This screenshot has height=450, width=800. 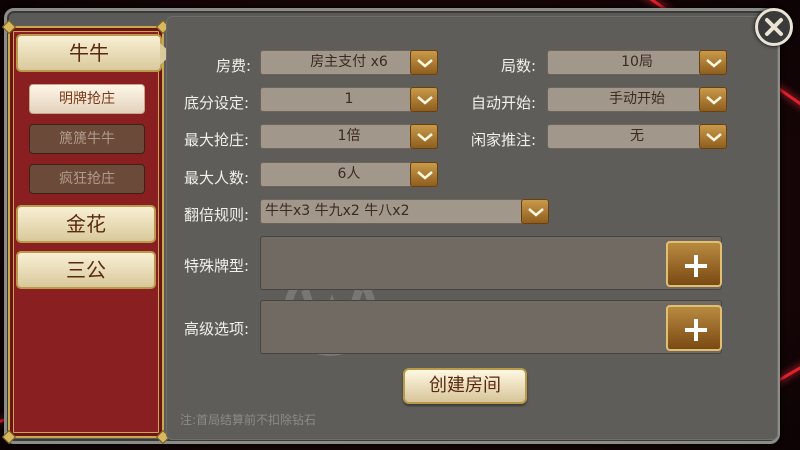 What do you see at coordinates (86, 270) in the screenshot?
I see `category-tab-sangong: 三公` at bounding box center [86, 270].